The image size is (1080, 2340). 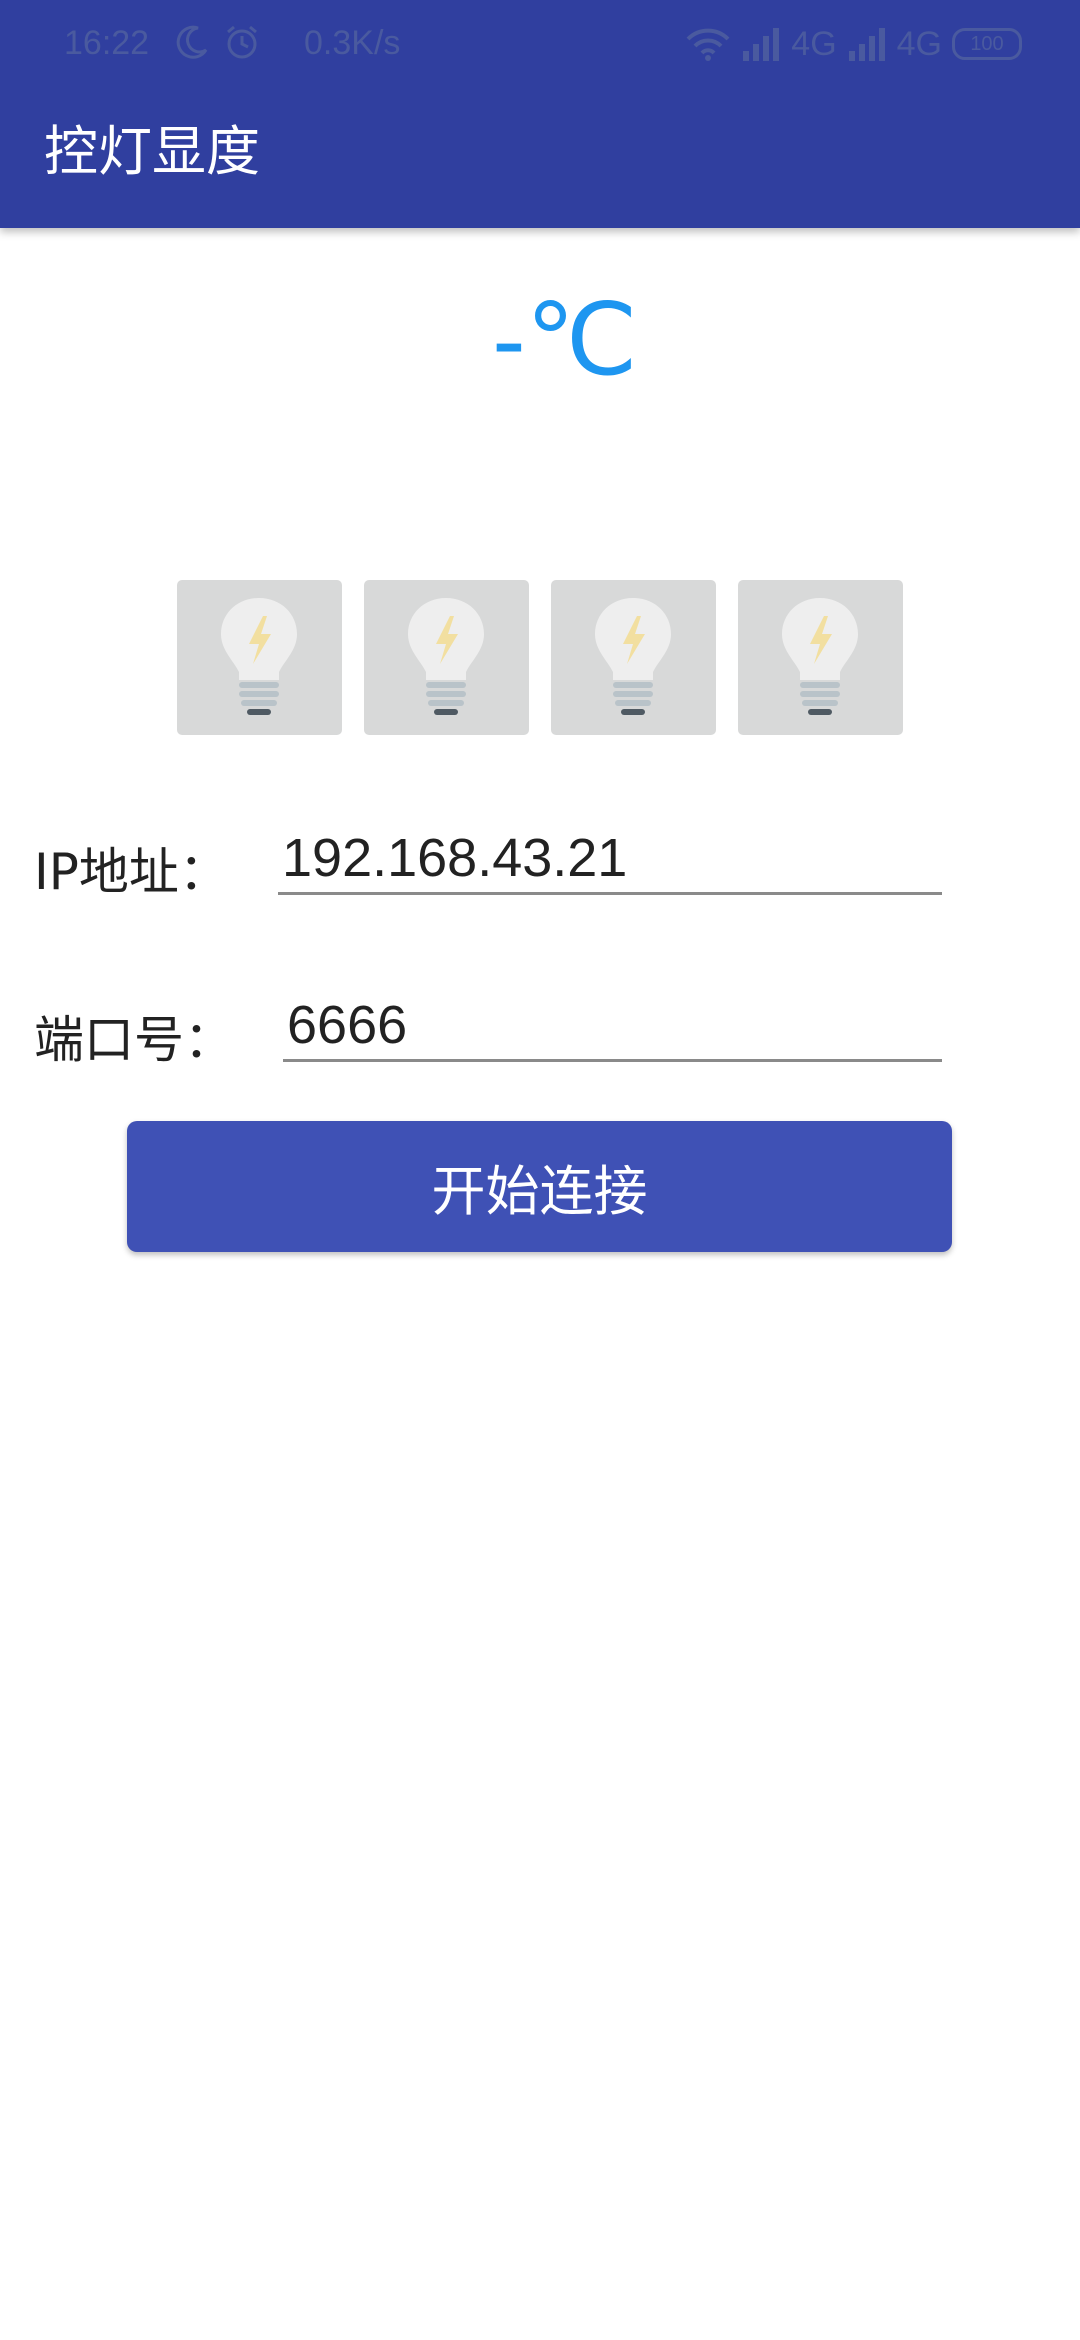 I want to click on temperature-readout: -℃, so click(x=565, y=340).